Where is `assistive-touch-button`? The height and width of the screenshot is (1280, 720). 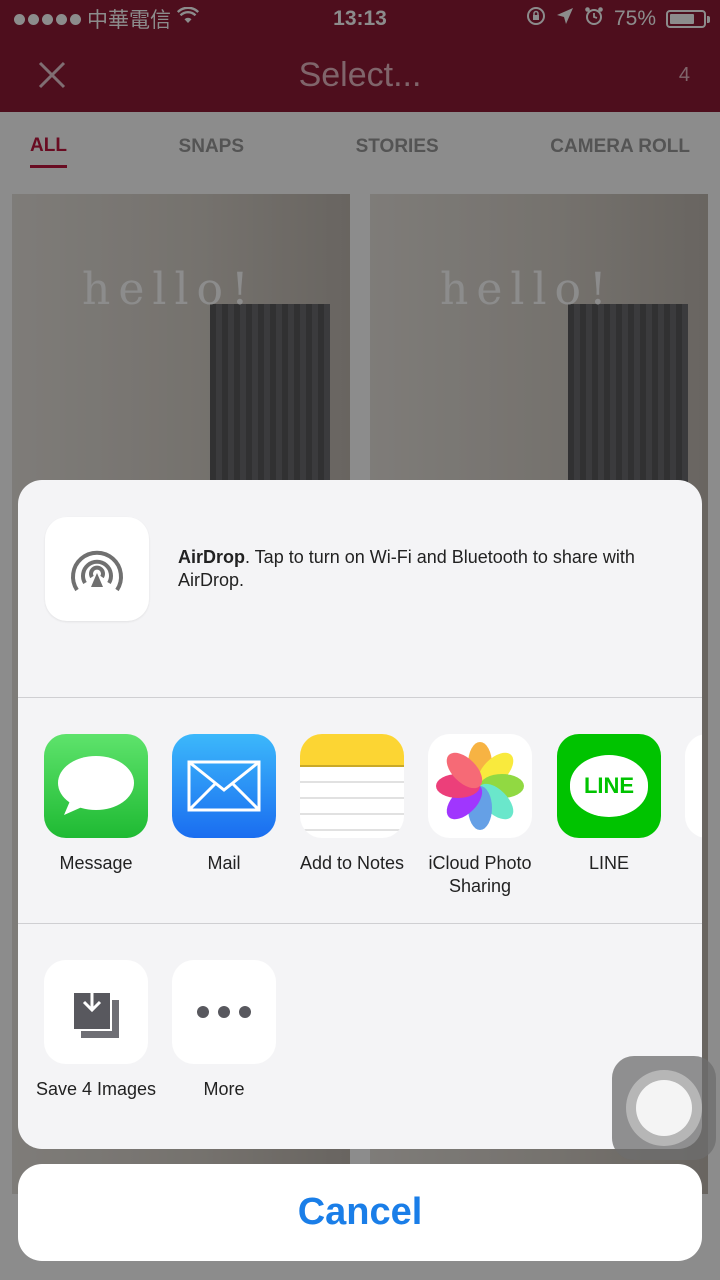
assistive-touch-button is located at coordinates (664, 1108).